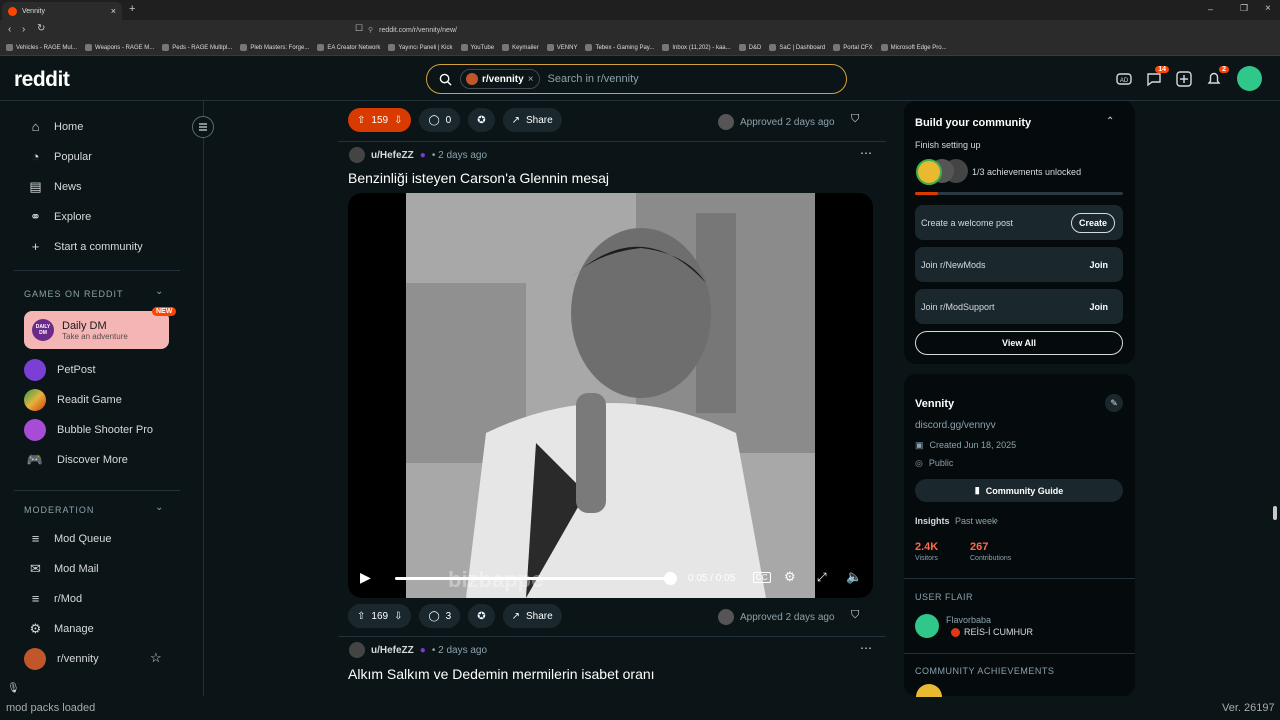  What do you see at coordinates (76, 460) in the screenshot?
I see `game-item: 🎮 Discover More` at bounding box center [76, 460].